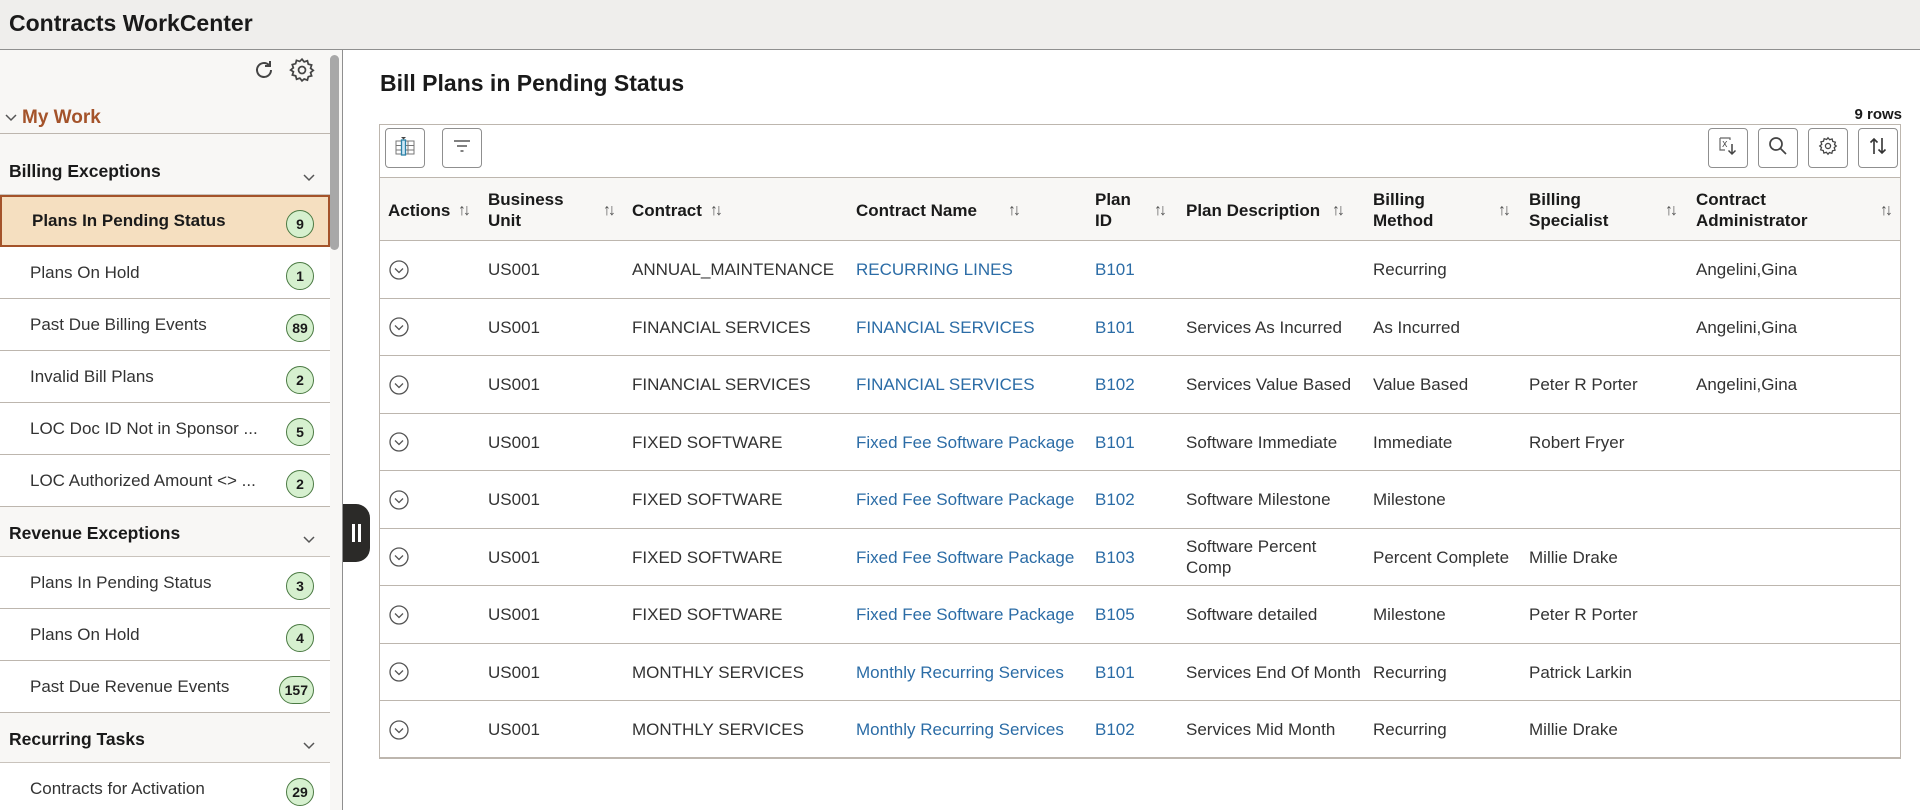 This screenshot has height=810, width=1920. What do you see at coordinates (165, 687) in the screenshot?
I see `nav-item: Past Due Revenue Events 157` at bounding box center [165, 687].